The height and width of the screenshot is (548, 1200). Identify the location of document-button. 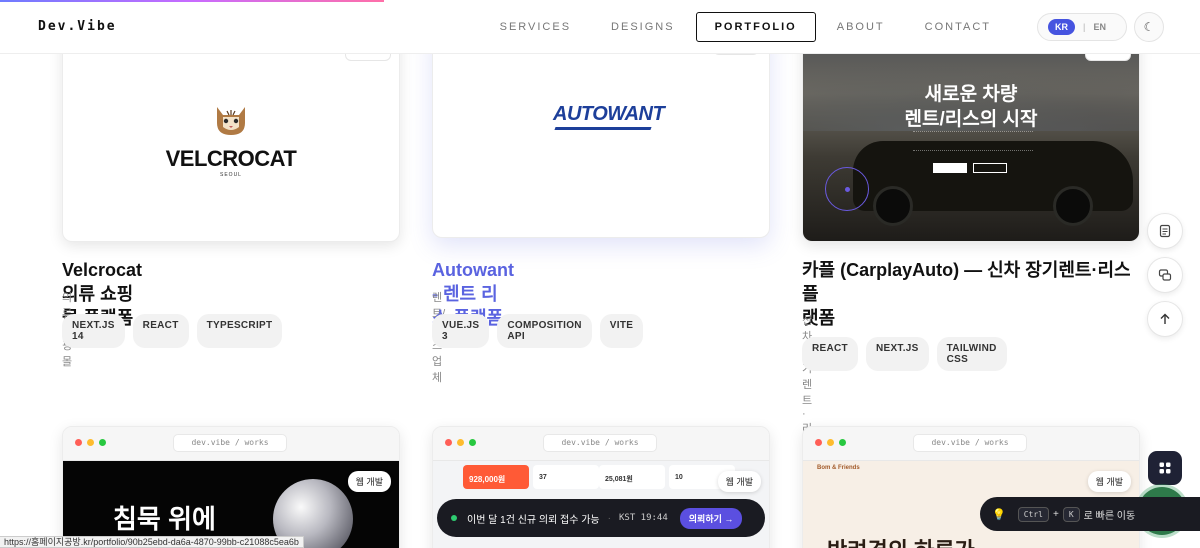
(1165, 231).